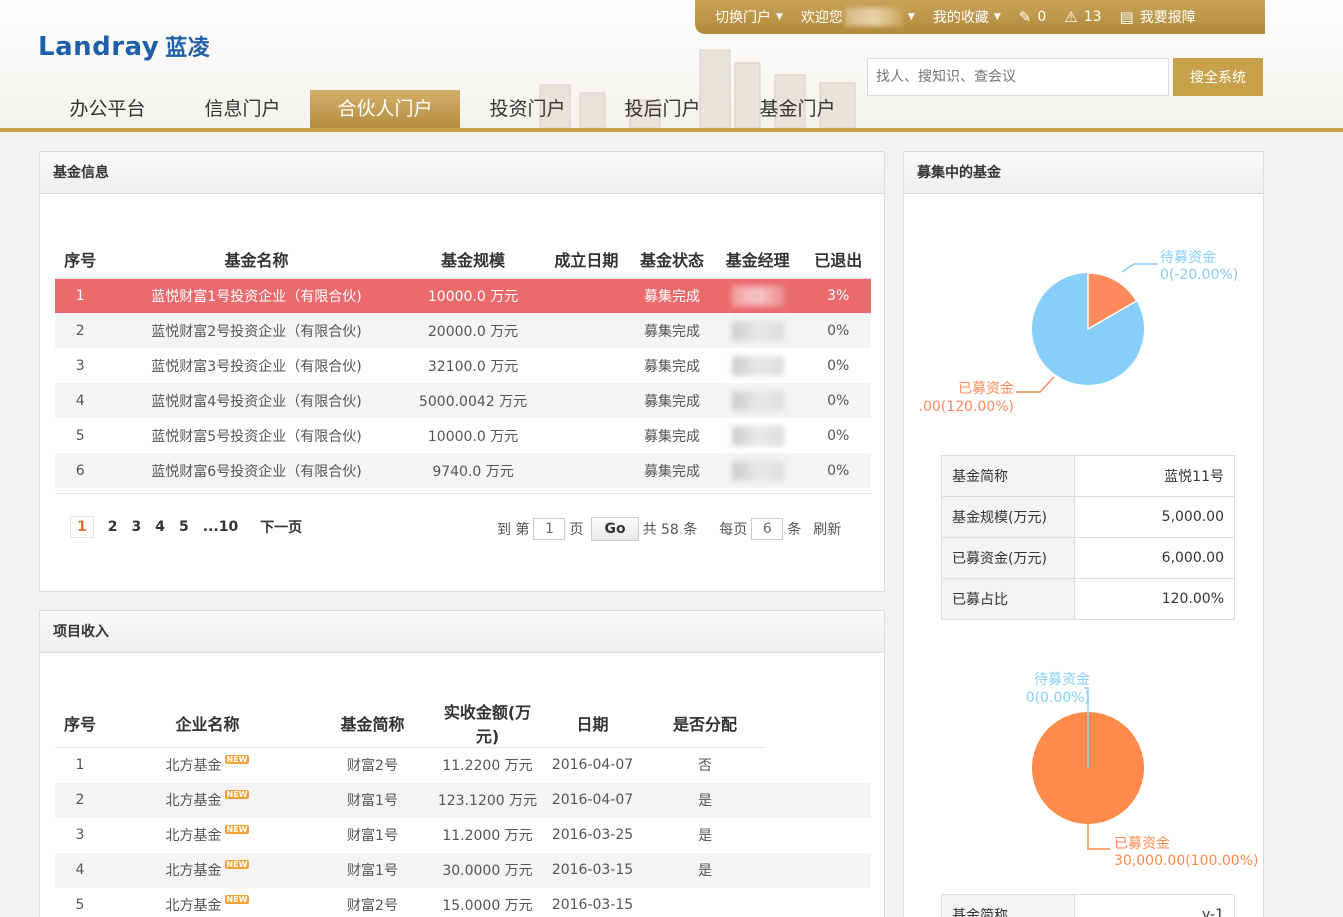  What do you see at coordinates (1079, 332) in the screenshot?
I see `pie-chart-1: 待募资金 0(-20.00%) 已募资金 .00(120.00%)` at bounding box center [1079, 332].